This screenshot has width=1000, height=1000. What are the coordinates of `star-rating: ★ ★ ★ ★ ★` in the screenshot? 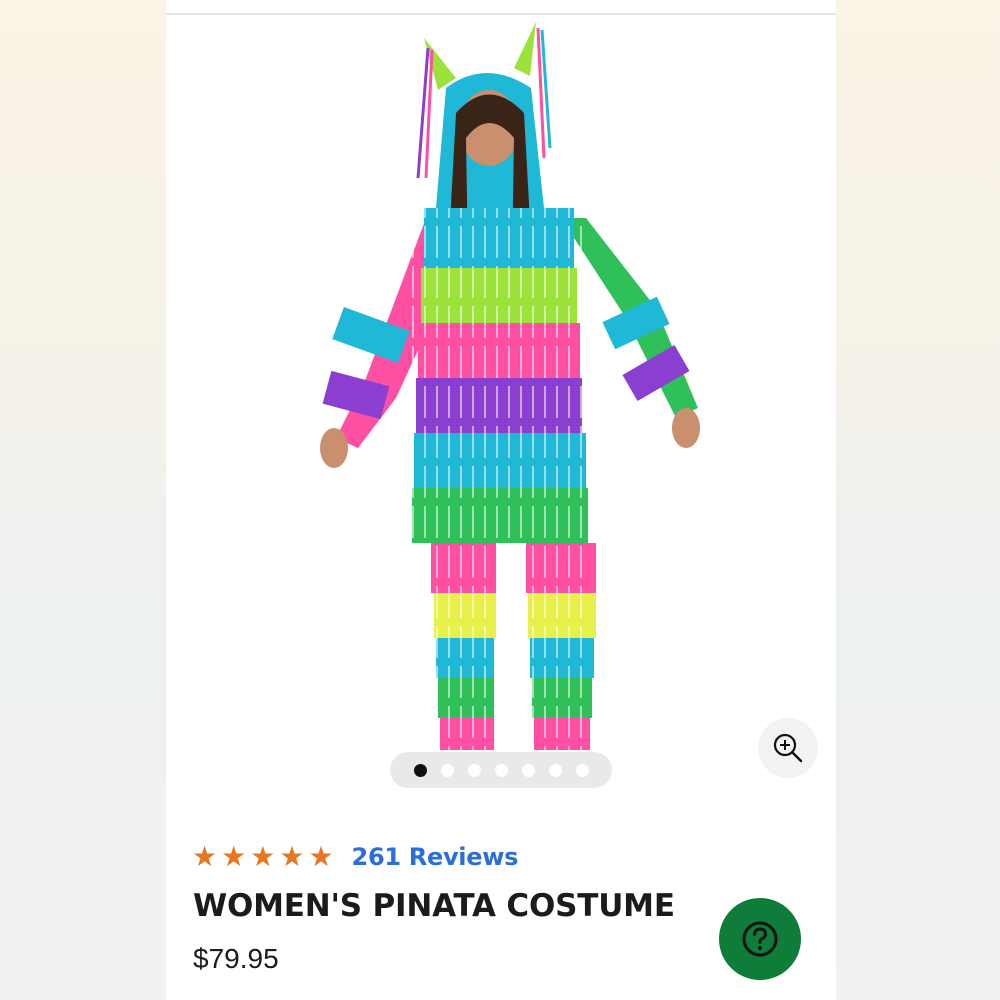 It's located at (263, 857).